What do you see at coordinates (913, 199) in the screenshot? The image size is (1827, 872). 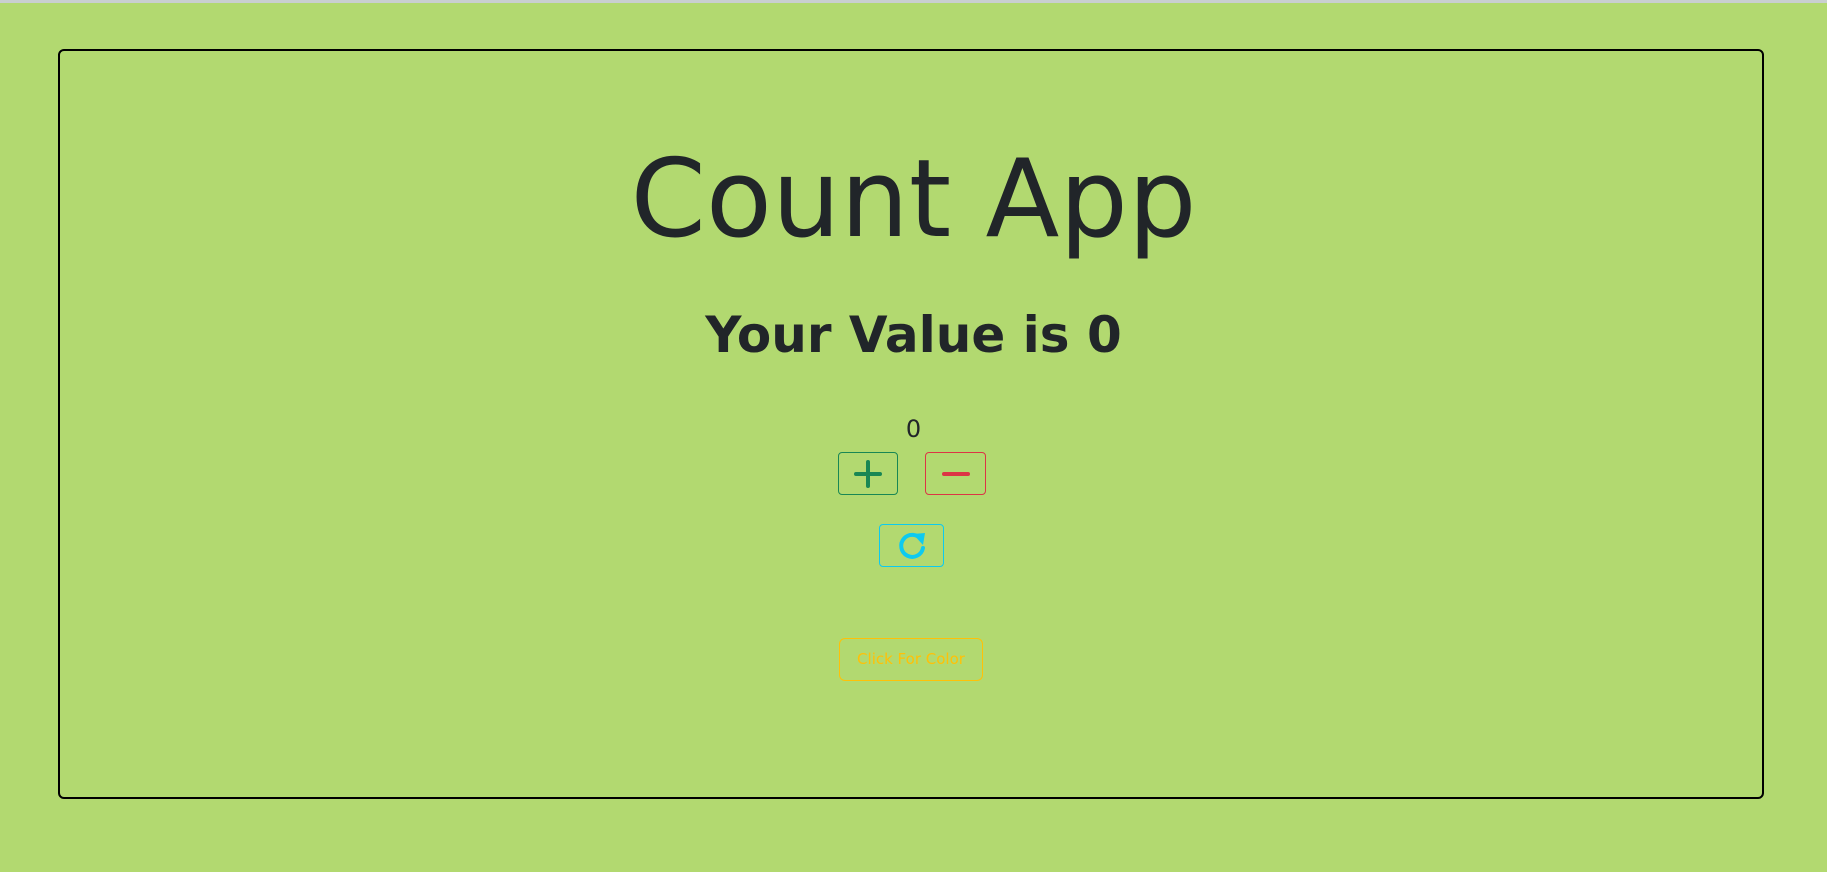 I see `page-title: Count App` at bounding box center [913, 199].